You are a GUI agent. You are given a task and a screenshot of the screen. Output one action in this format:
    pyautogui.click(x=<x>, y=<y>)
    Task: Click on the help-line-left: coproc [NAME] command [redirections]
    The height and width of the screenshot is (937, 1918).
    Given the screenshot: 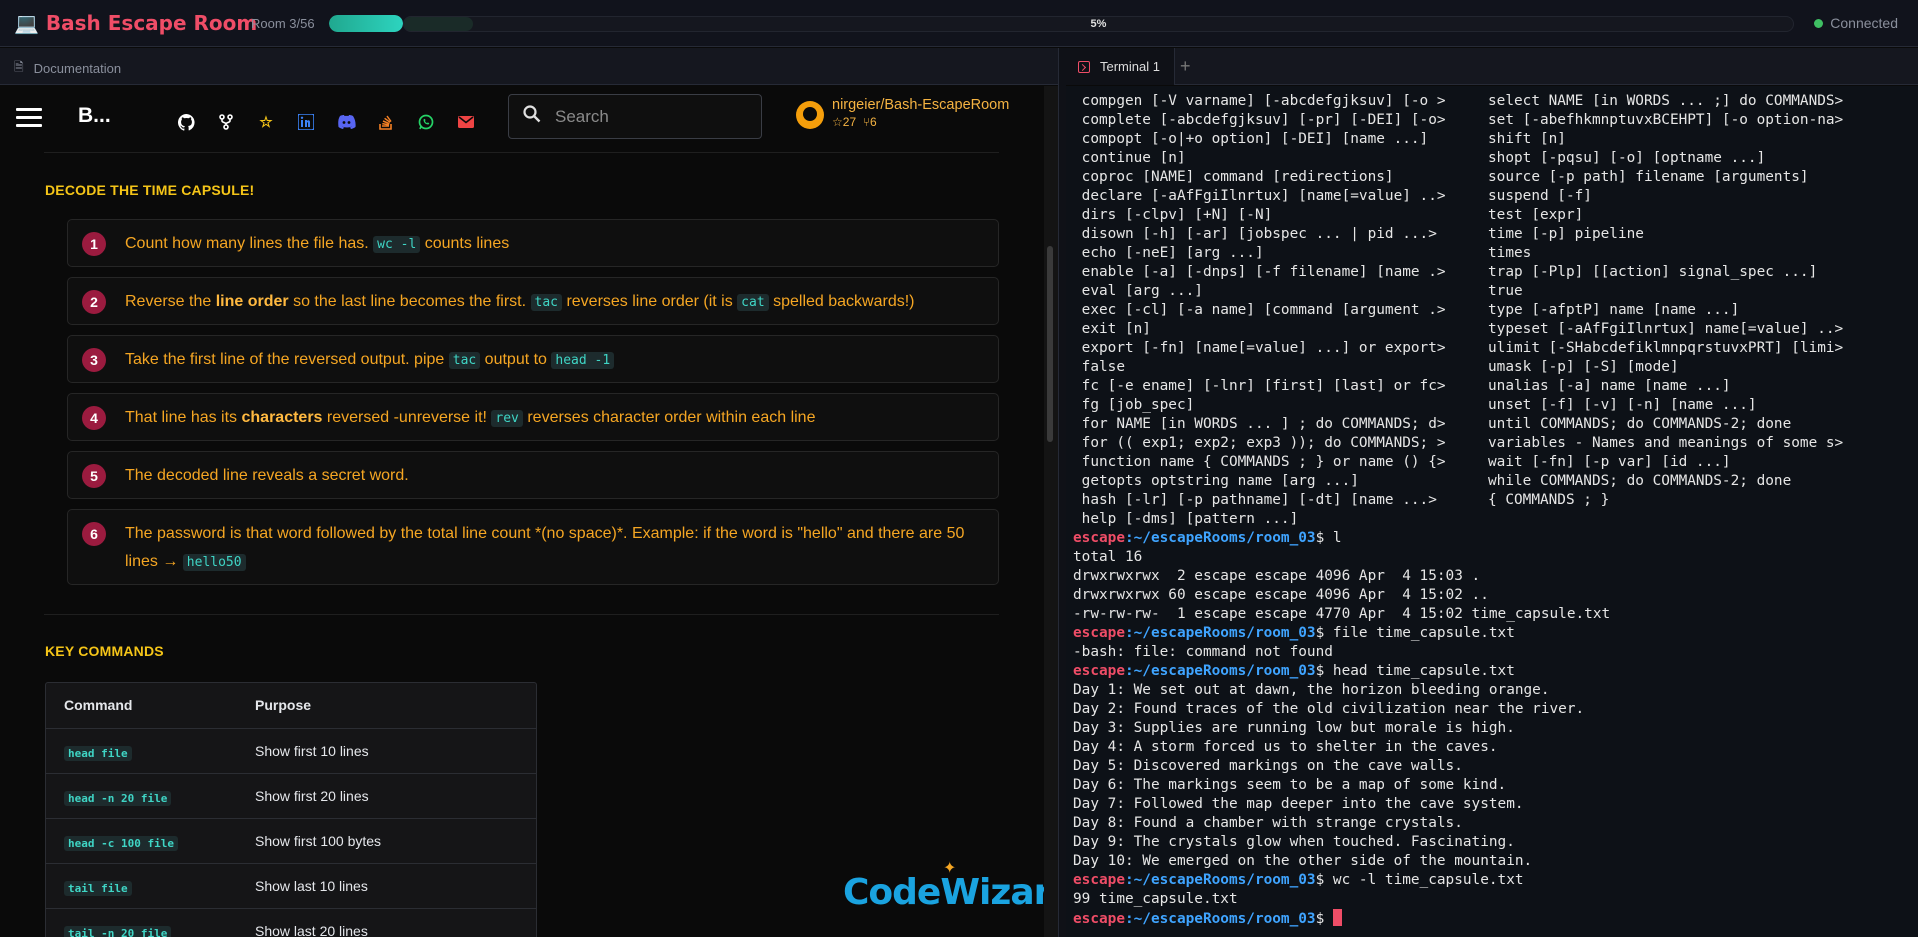 What is the action you would take?
    pyautogui.click(x=1233, y=177)
    